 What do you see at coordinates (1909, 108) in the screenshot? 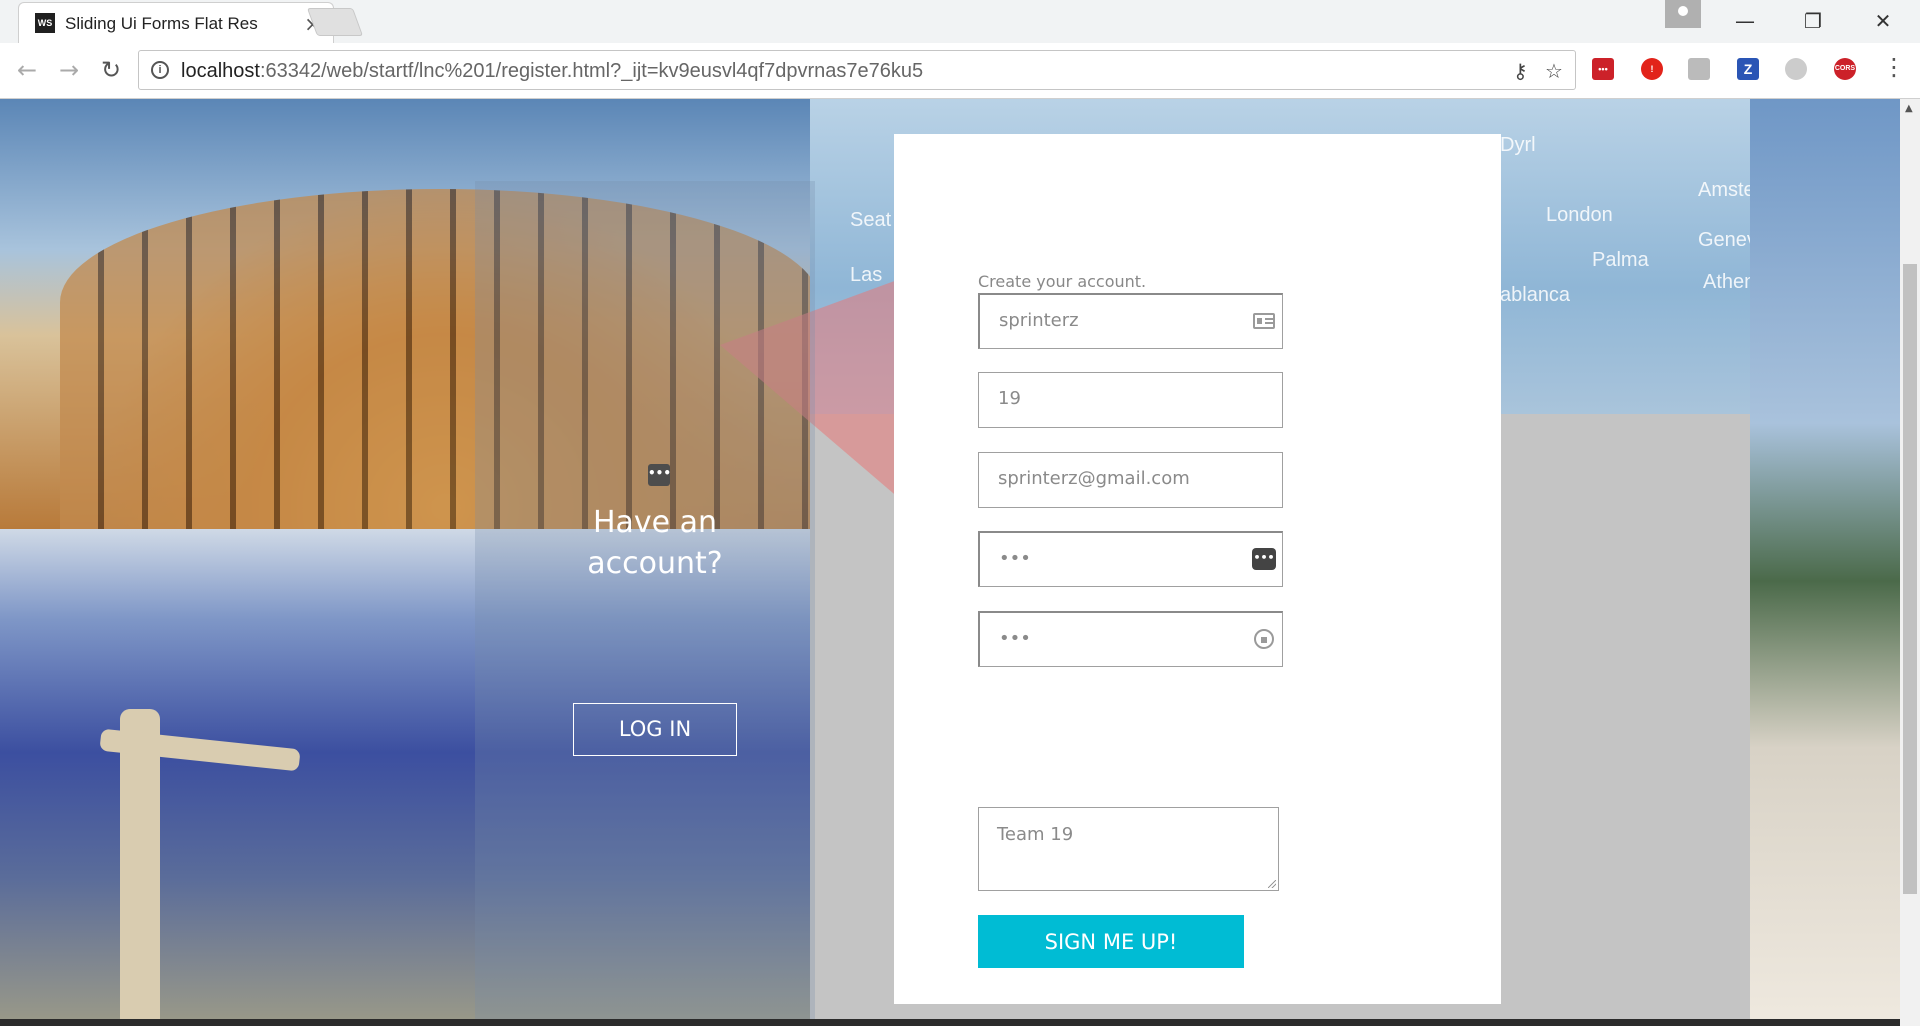
I see `scroll-up-icon: ▲` at bounding box center [1909, 108].